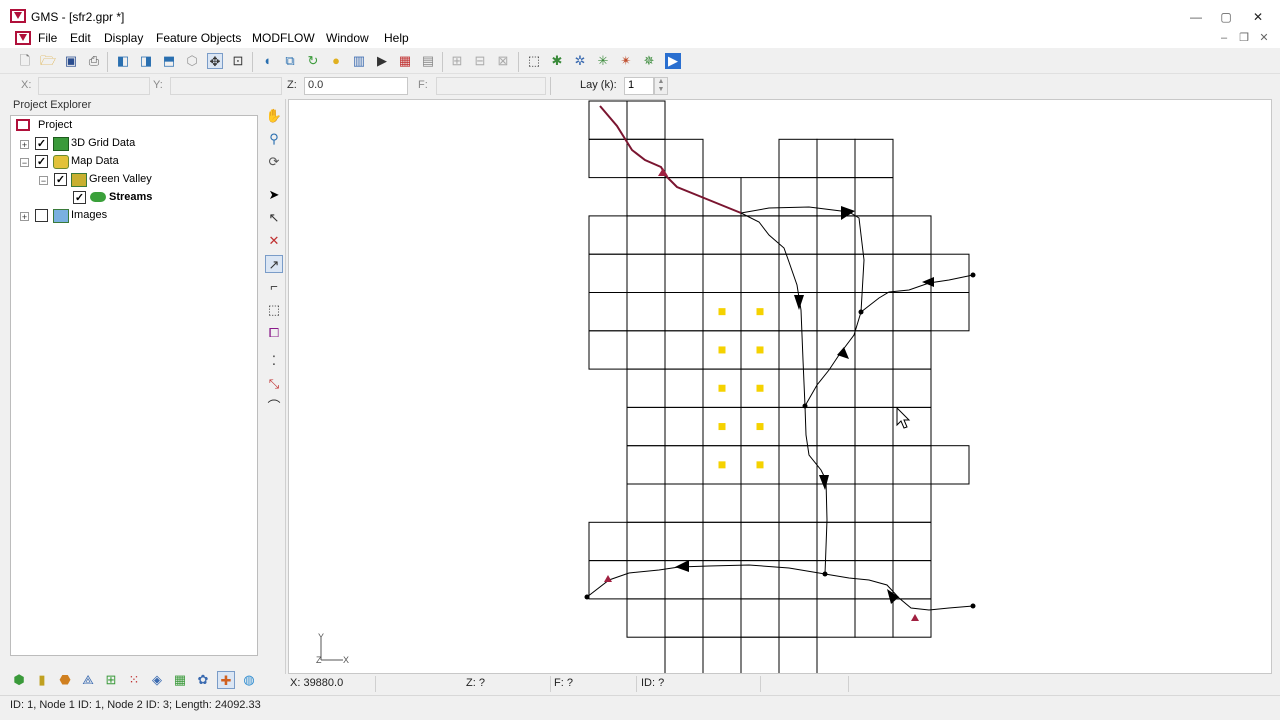 This screenshot has height=720, width=1280. I want to click on stream-nodes, so click(780, 440).